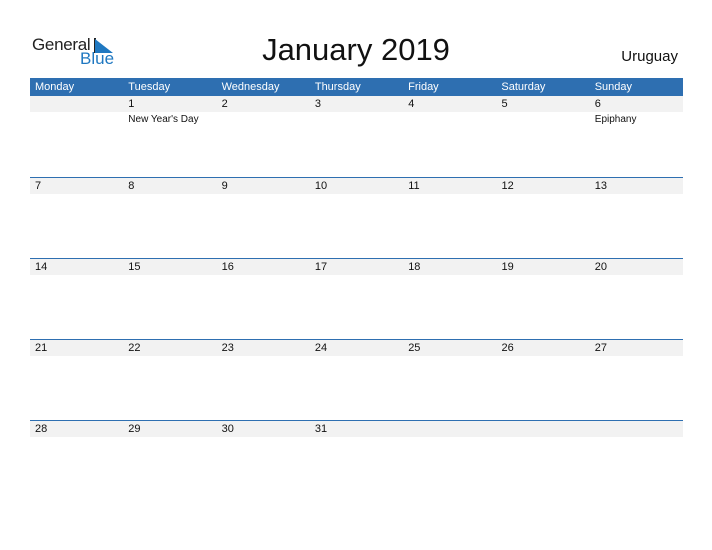 Image resolution: width=712 pixels, height=550 pixels. Describe the element at coordinates (523, 87) in the screenshot. I see `weekday-saturday: Saturday` at that location.